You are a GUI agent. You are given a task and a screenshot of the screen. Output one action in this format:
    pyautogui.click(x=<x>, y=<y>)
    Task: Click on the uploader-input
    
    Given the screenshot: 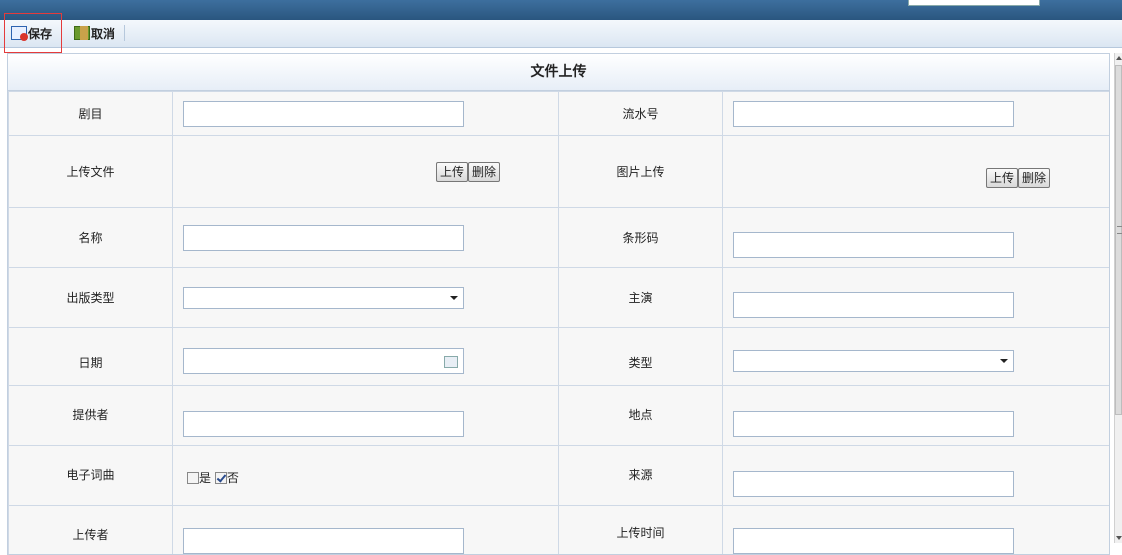 What is the action you would take?
    pyautogui.click(x=323, y=541)
    